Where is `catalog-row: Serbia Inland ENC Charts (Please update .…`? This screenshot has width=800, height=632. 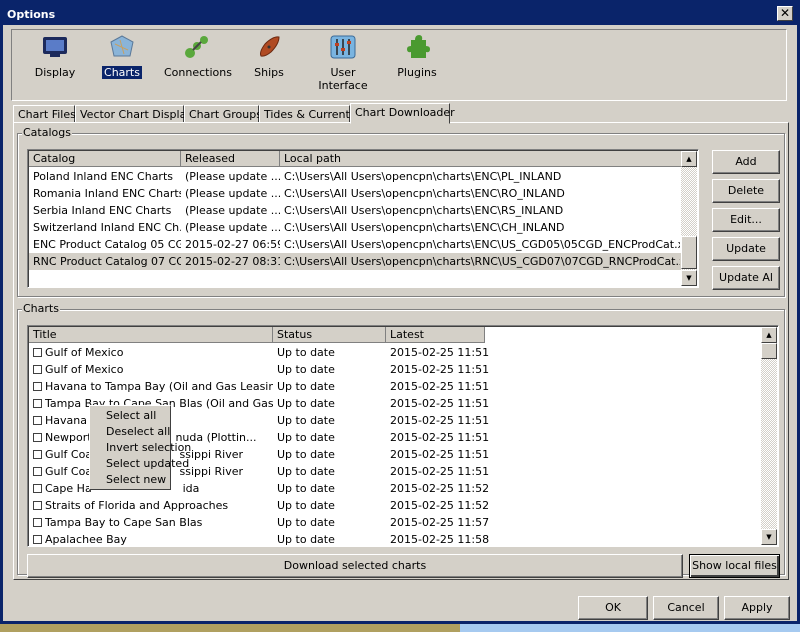 catalog-row: Serbia Inland ENC Charts (Please update .… is located at coordinates (355, 210).